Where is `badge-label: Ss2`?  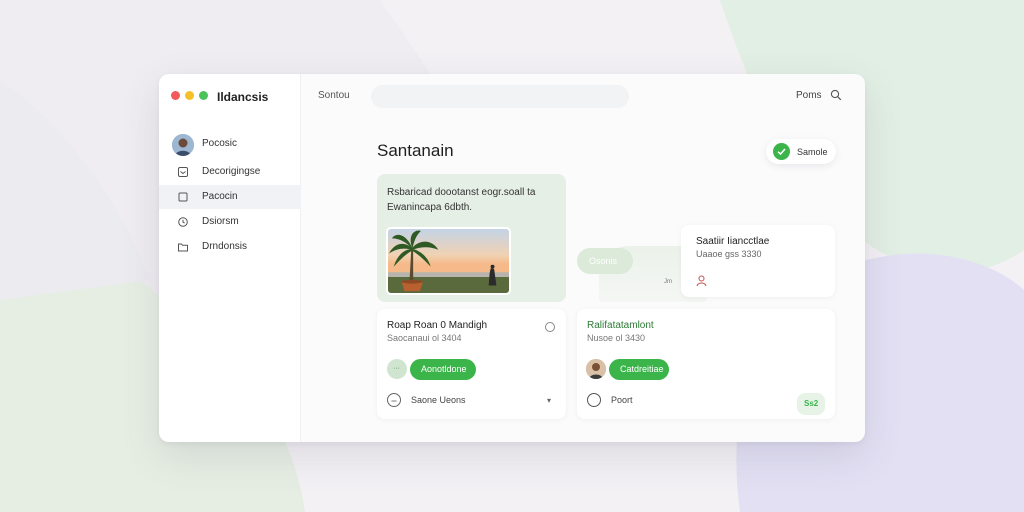 badge-label: Ss2 is located at coordinates (811, 403).